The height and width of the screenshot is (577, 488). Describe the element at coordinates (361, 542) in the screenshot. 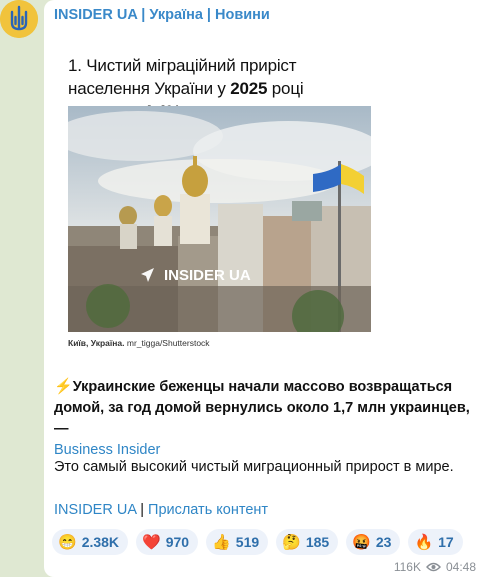

I see `angry-icon: 🤬` at that location.